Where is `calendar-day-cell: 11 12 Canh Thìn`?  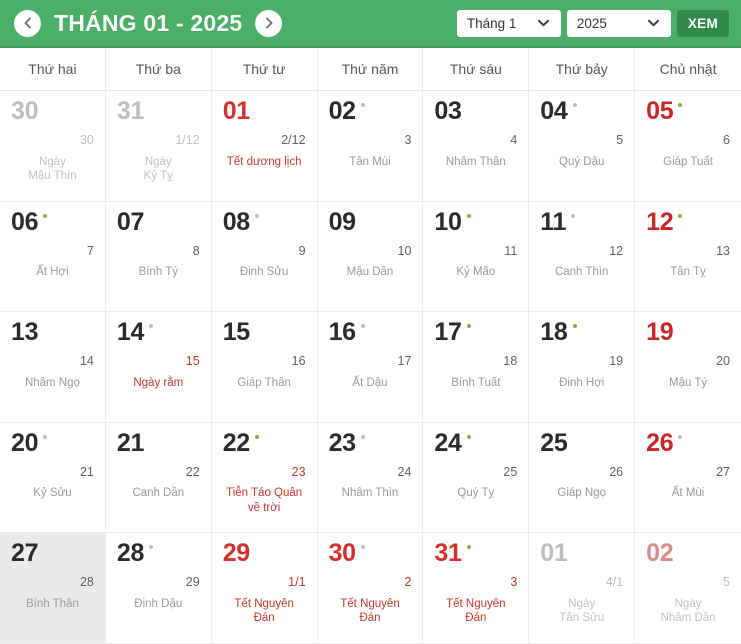
calendar-day-cell: 11 12 Canh Thìn is located at coordinates (582, 257).